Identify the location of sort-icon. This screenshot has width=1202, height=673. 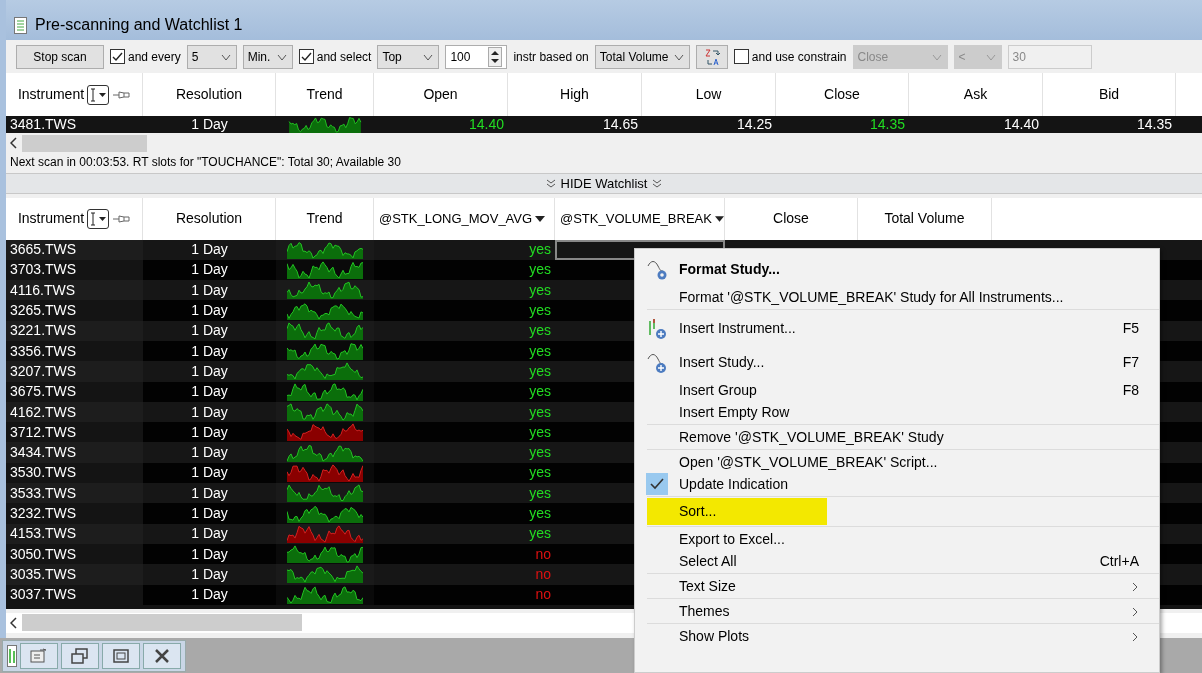
(711, 56).